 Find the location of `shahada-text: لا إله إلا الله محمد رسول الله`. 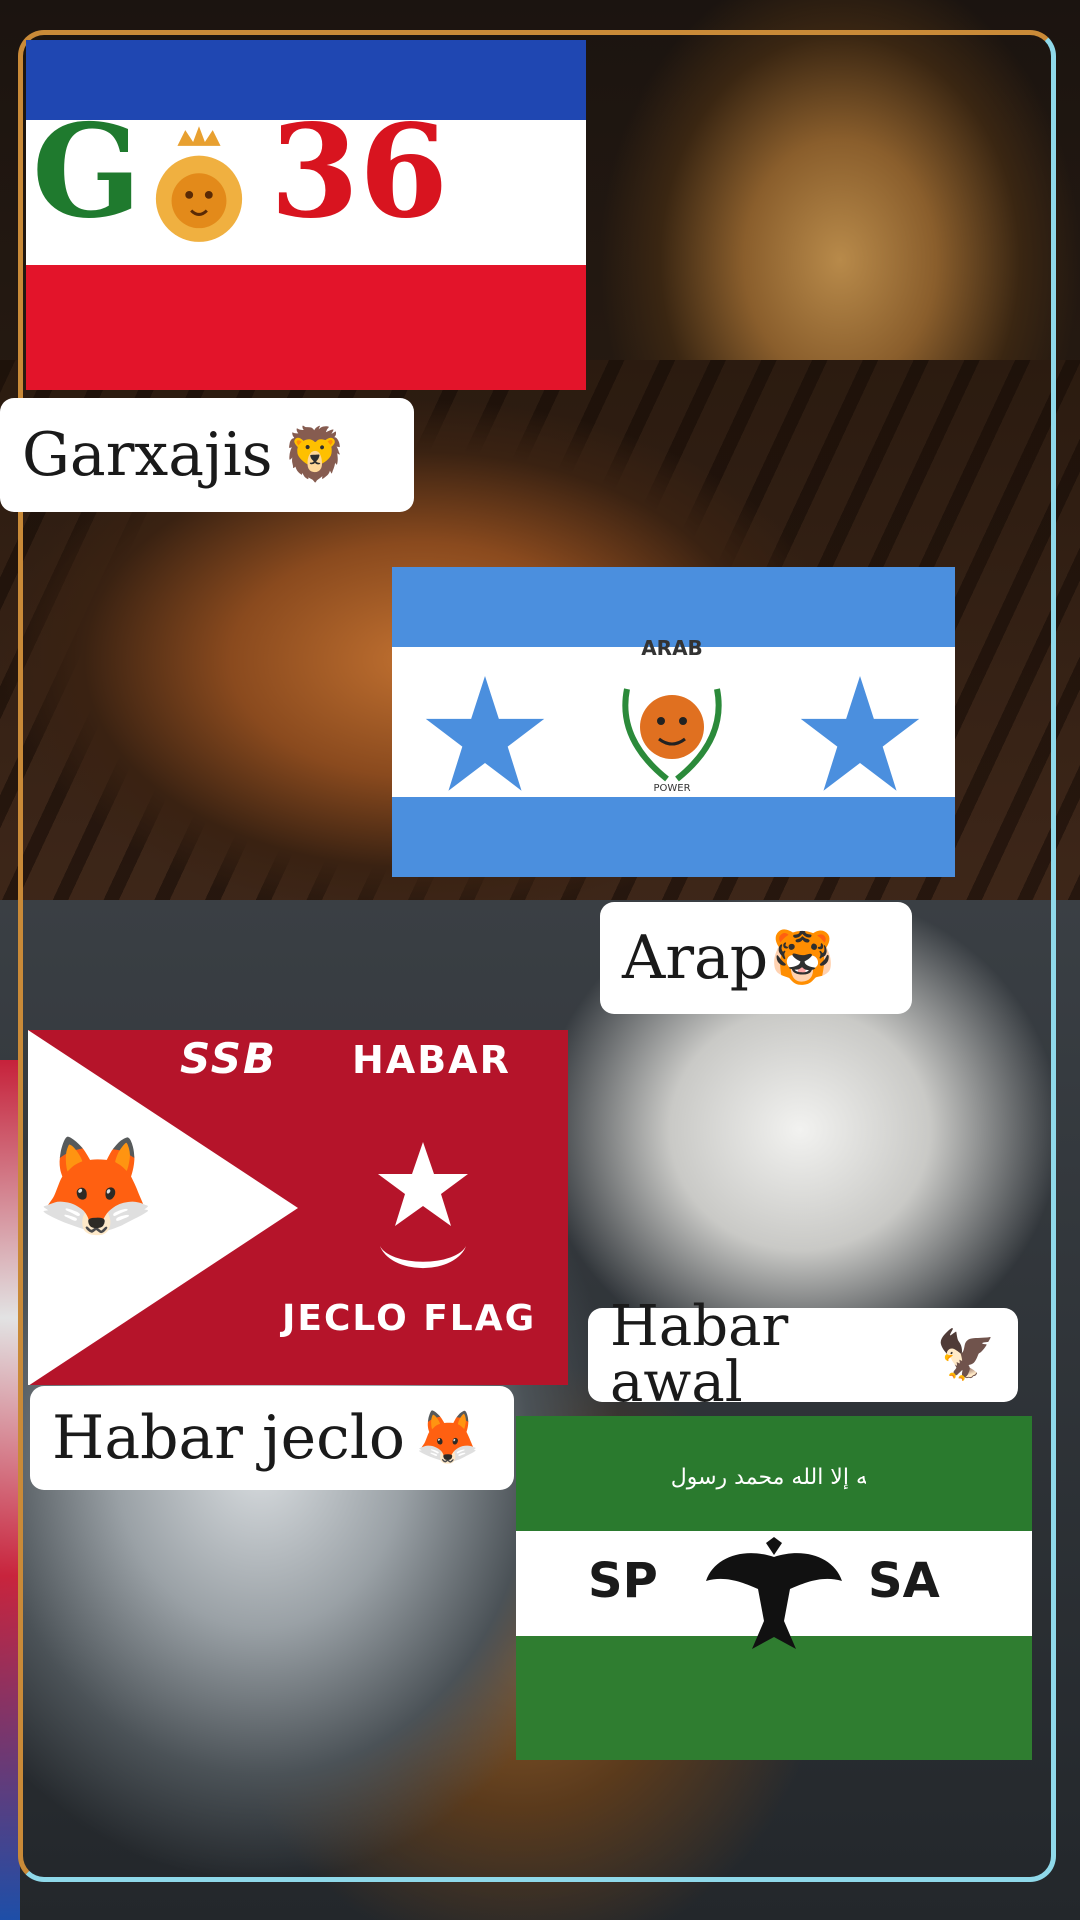

shahada-text: لا إله إلا الله محمد رسول الله is located at coordinates (766, 1477).